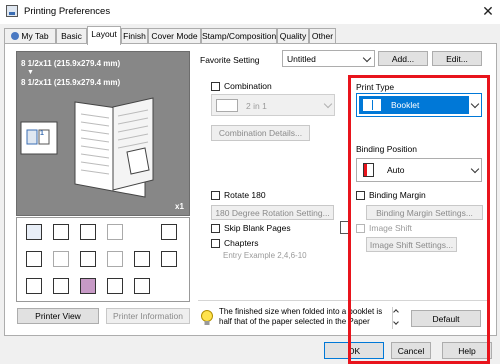 The width and height of the screenshot is (500, 364). What do you see at coordinates (411, 350) in the screenshot?
I see `cancel-button: Cancel` at bounding box center [411, 350].